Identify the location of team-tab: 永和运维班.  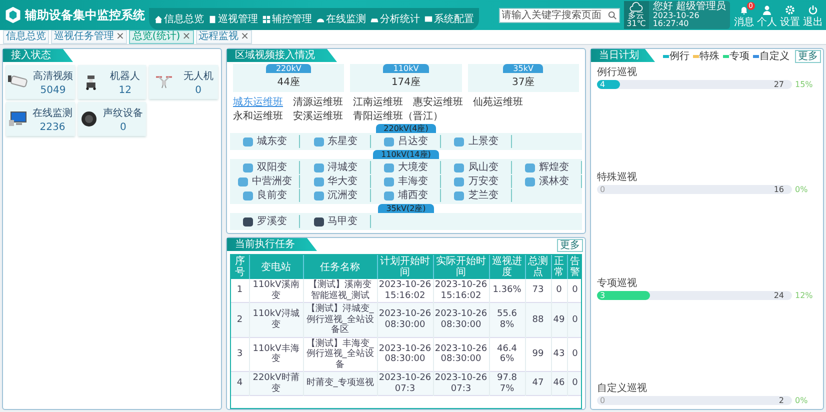
(258, 116).